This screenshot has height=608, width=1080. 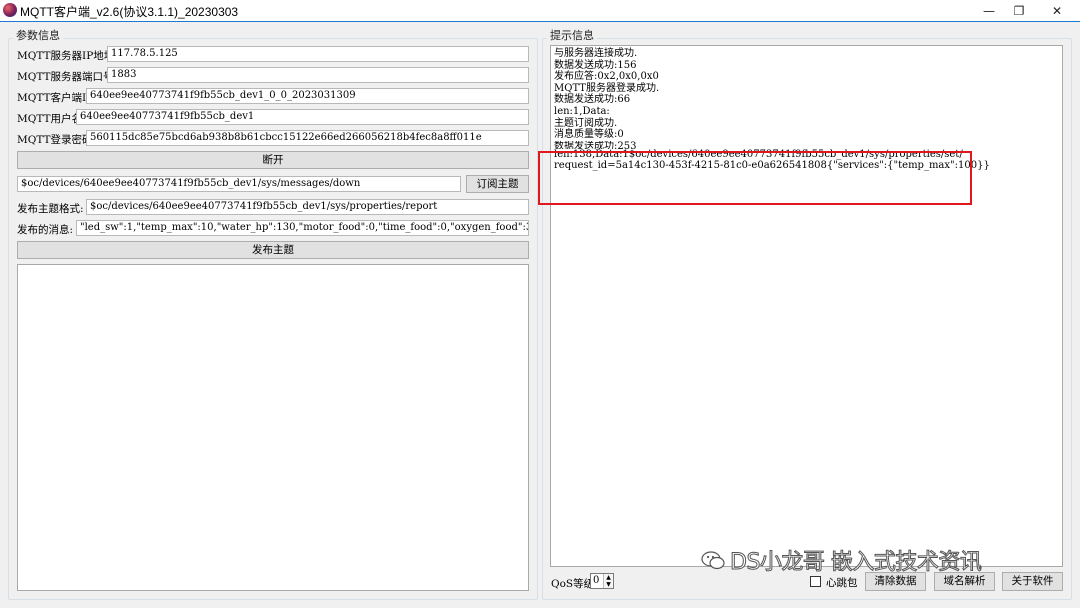 I want to click on log-line: 消息质量等级:0, so click(x=589, y=135).